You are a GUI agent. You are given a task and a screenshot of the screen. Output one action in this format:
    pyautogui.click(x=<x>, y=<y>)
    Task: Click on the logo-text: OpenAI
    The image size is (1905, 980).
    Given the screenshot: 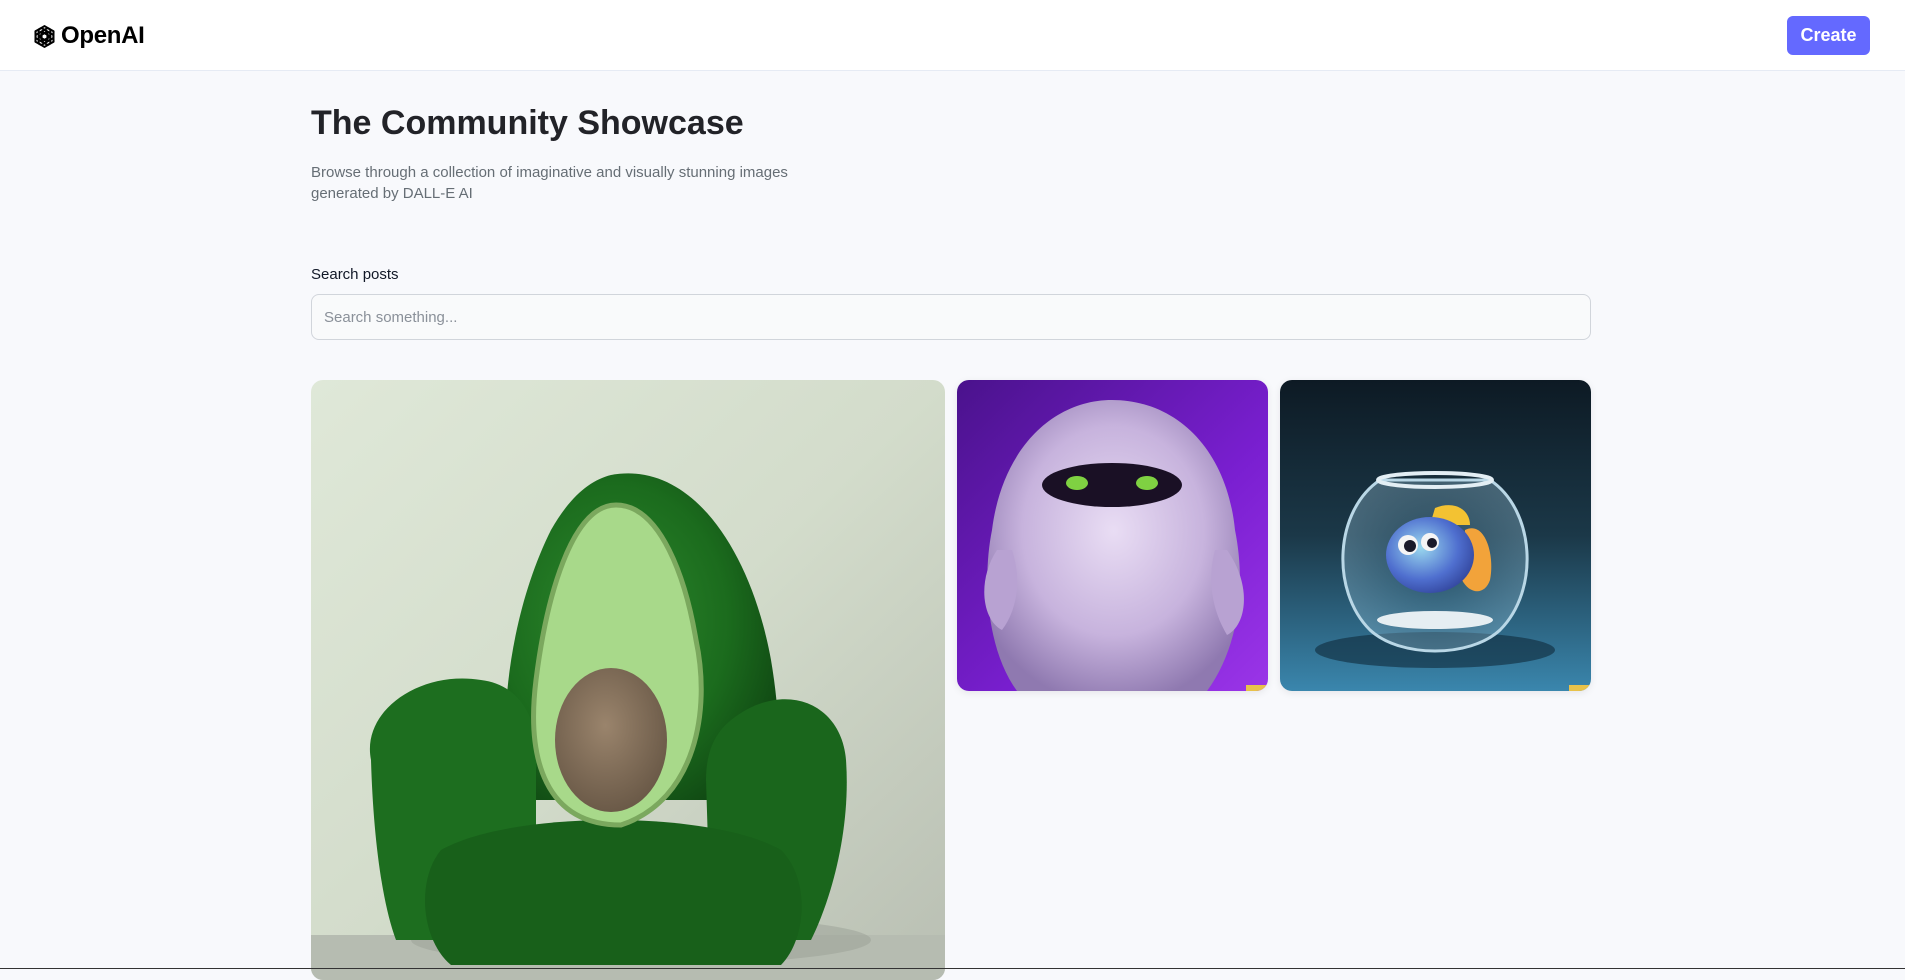 What is the action you would take?
    pyautogui.click(x=103, y=35)
    